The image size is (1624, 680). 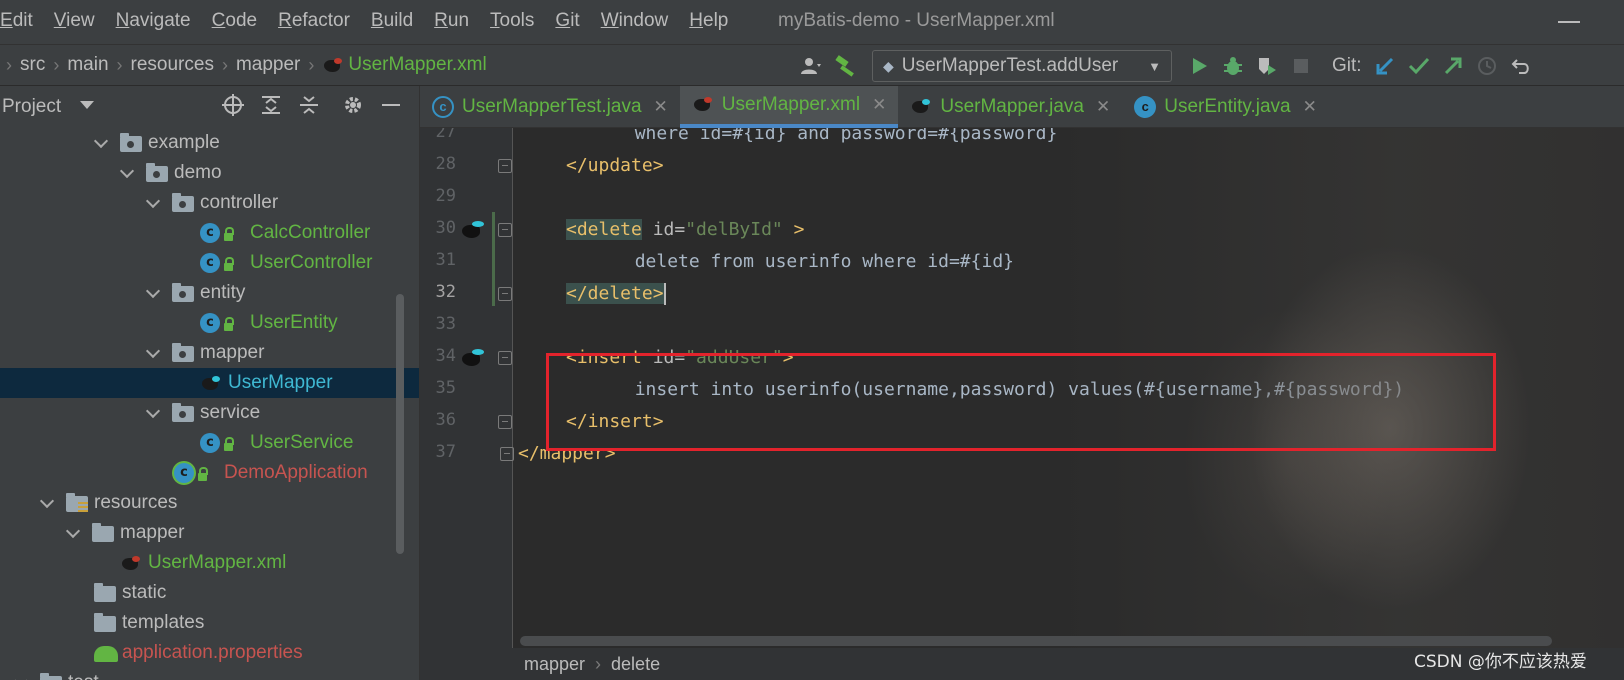 I want to click on project-scrollbar, so click(x=400, y=424).